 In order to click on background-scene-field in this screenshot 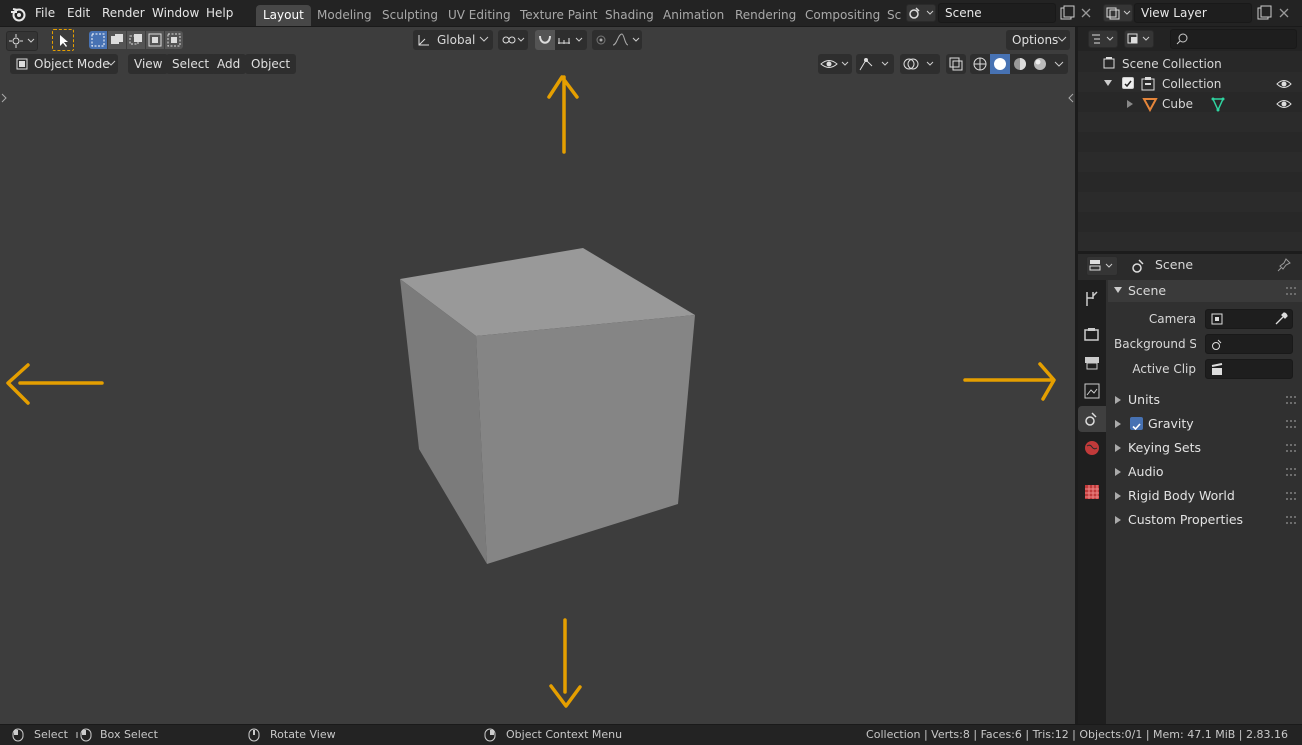, I will do `click(1249, 344)`.